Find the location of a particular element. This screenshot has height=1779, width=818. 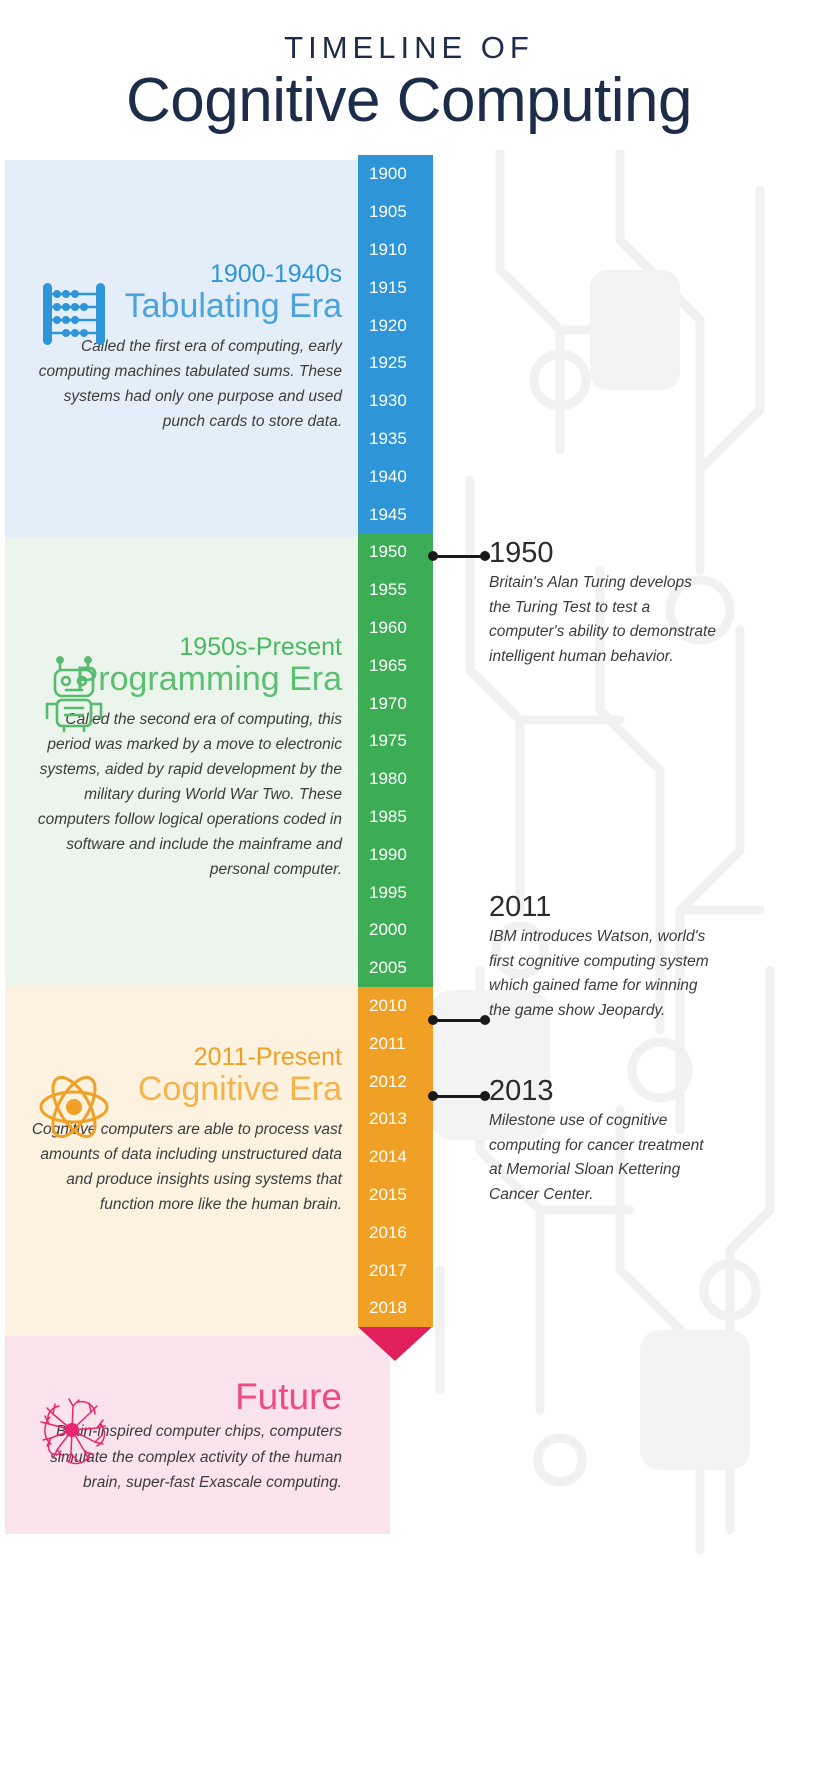

atom-icon is located at coordinates (74, 1107).